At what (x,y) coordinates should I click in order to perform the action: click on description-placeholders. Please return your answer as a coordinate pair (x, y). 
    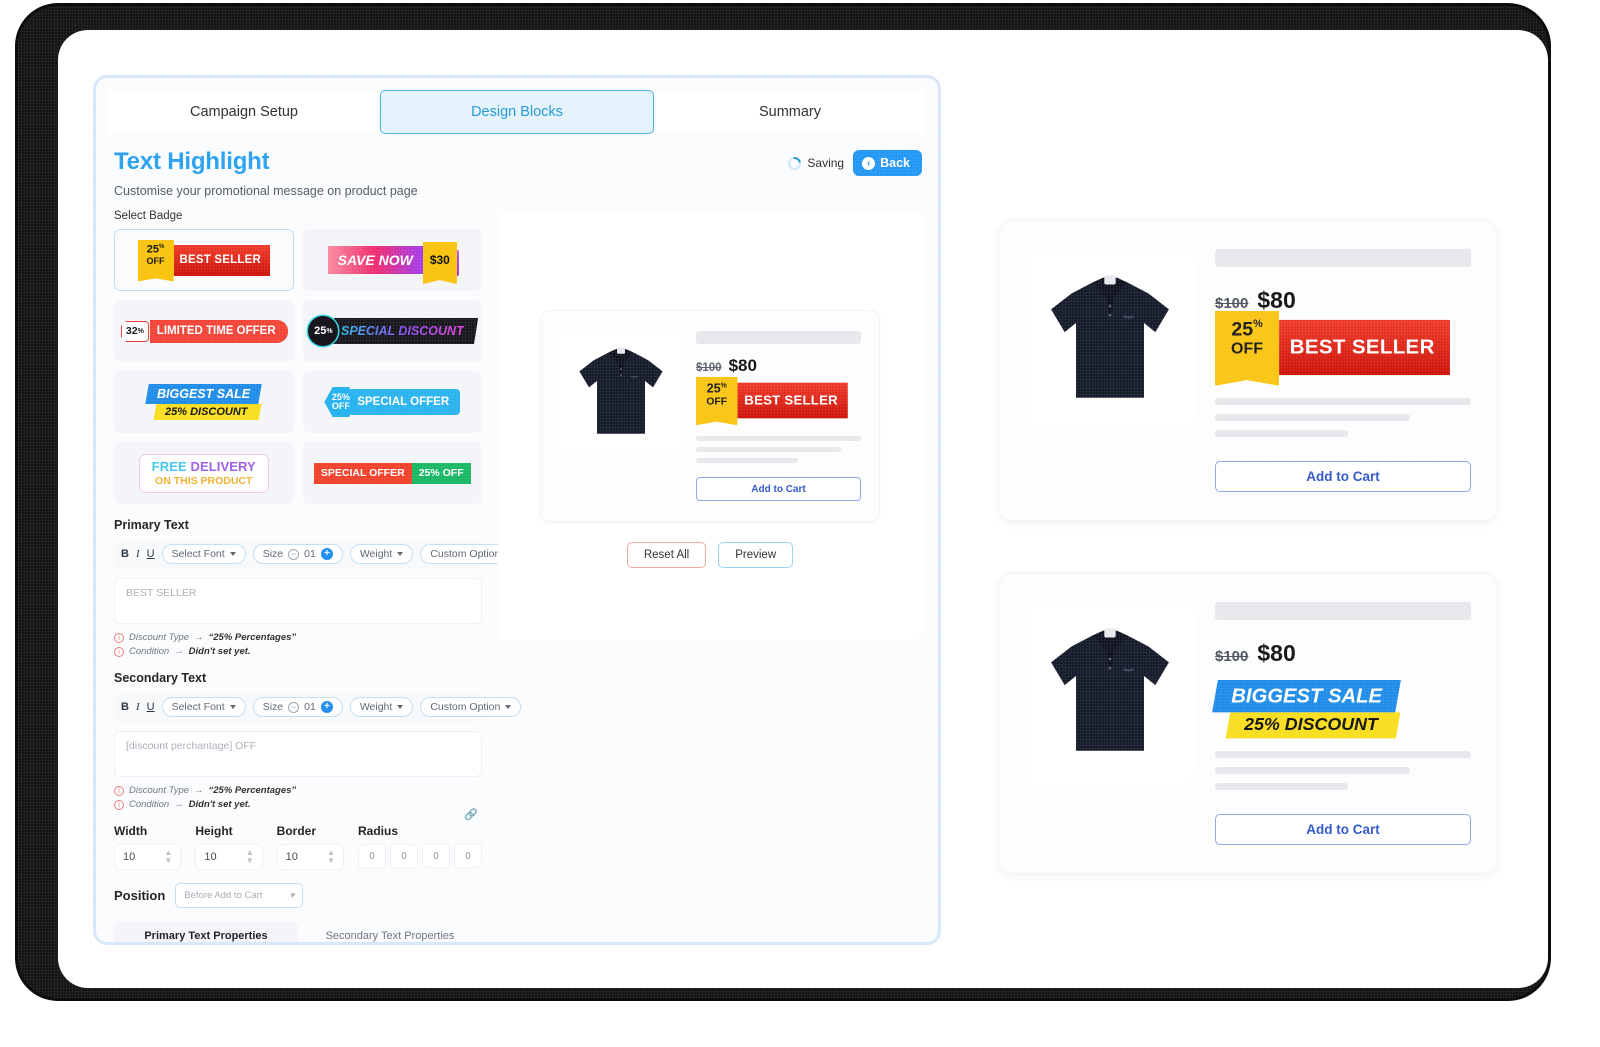
    Looking at the image, I should click on (1343, 413).